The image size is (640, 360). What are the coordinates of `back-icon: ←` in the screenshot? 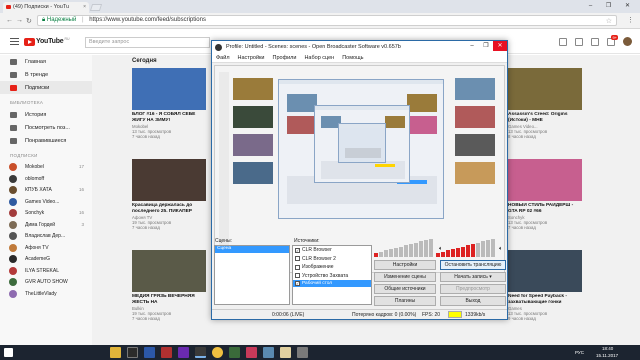 It's located at (9, 20).